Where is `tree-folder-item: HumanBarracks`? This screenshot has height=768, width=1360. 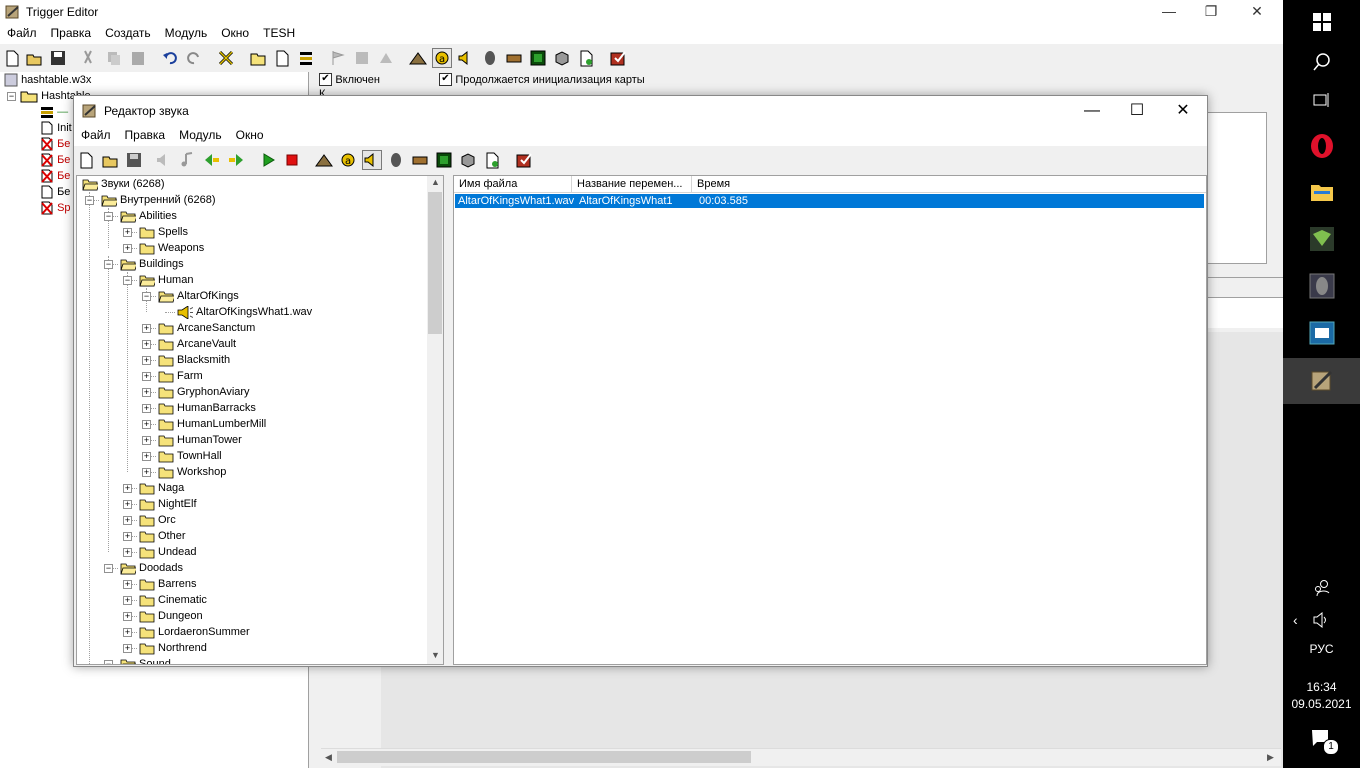 tree-folder-item: HumanBarracks is located at coordinates (207, 408).